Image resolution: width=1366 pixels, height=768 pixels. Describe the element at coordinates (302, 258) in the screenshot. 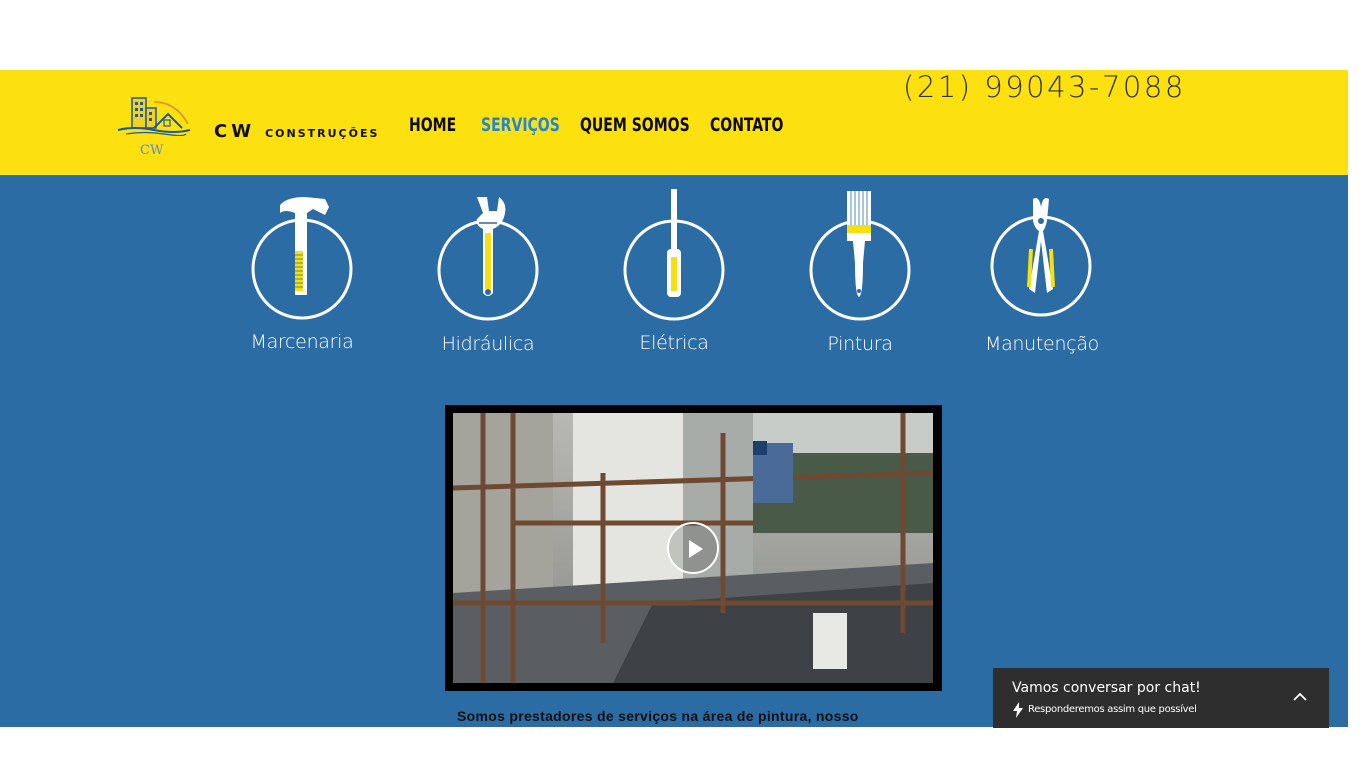

I see `hammer-icon` at that location.